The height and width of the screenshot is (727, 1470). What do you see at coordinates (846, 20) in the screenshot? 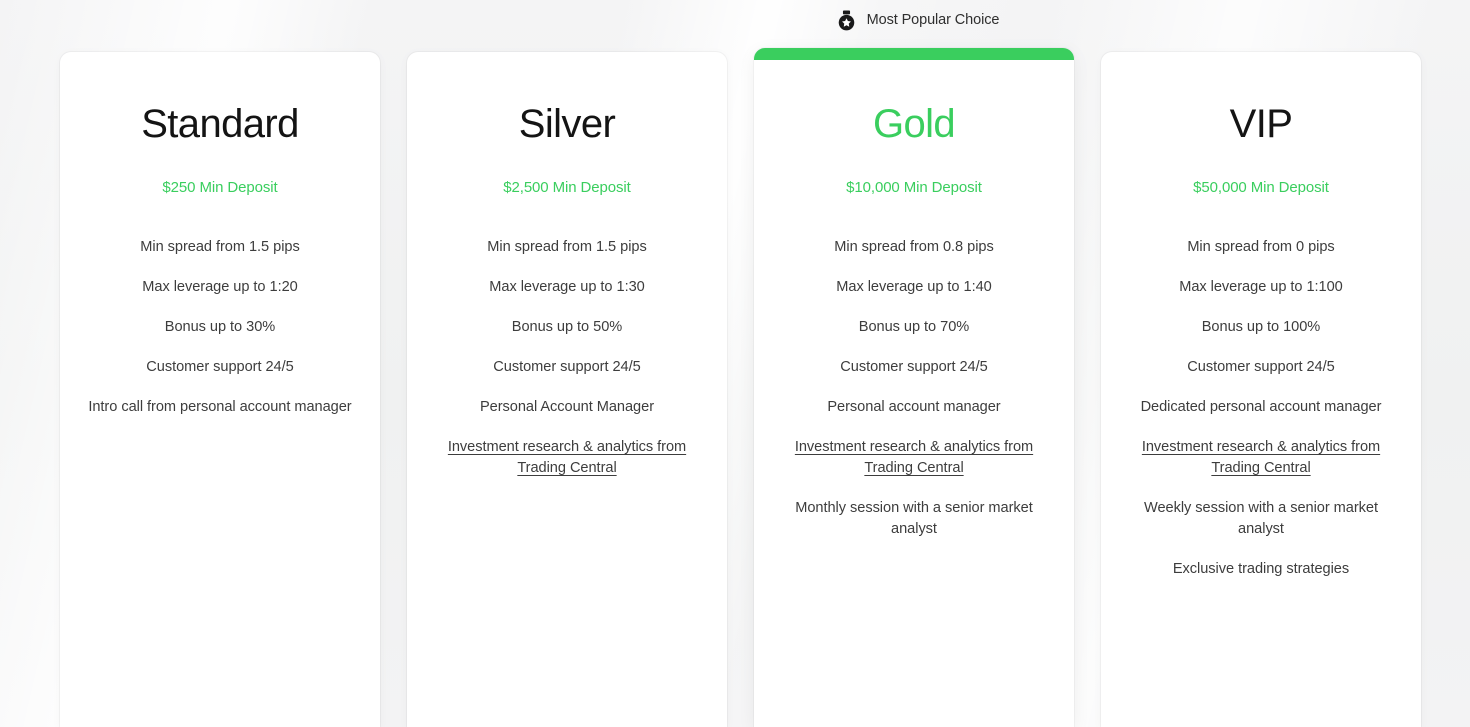
I see `medal-star-icon` at bounding box center [846, 20].